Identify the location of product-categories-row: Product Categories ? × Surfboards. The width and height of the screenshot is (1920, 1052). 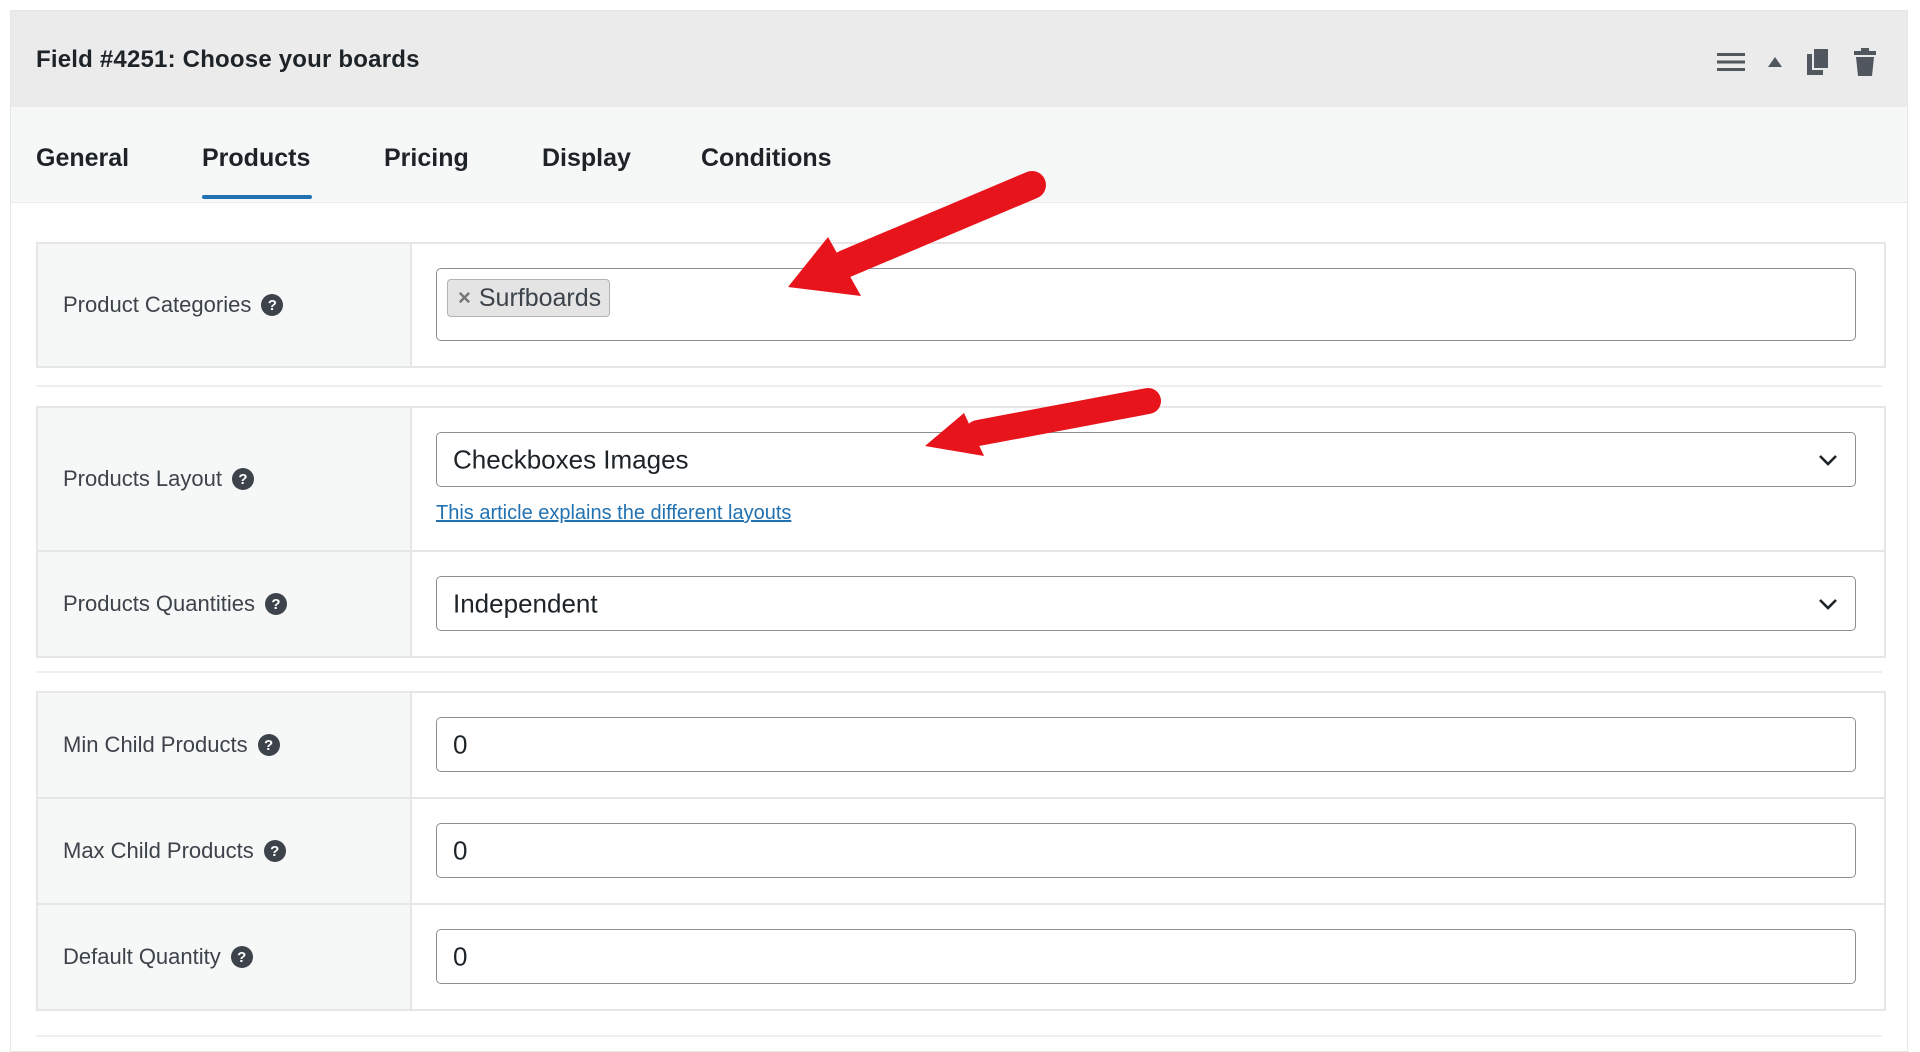
(961, 305).